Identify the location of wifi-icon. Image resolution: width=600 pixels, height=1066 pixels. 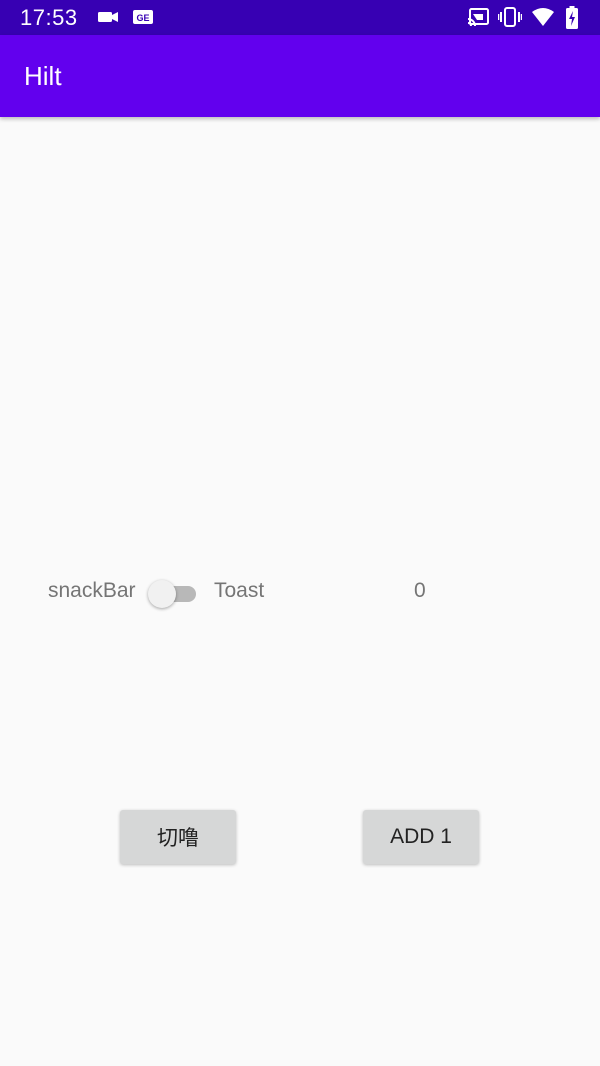
(543, 17).